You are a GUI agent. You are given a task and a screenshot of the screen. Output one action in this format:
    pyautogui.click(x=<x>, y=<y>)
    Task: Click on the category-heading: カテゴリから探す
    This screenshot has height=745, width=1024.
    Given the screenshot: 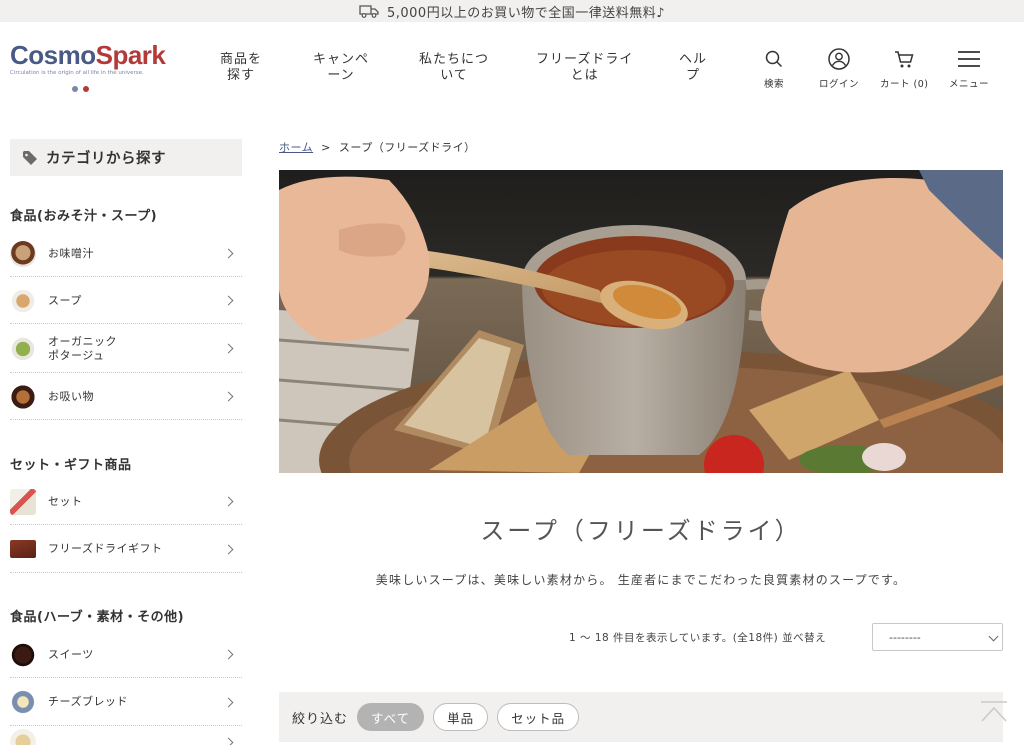 What is the action you would take?
    pyautogui.click(x=126, y=157)
    